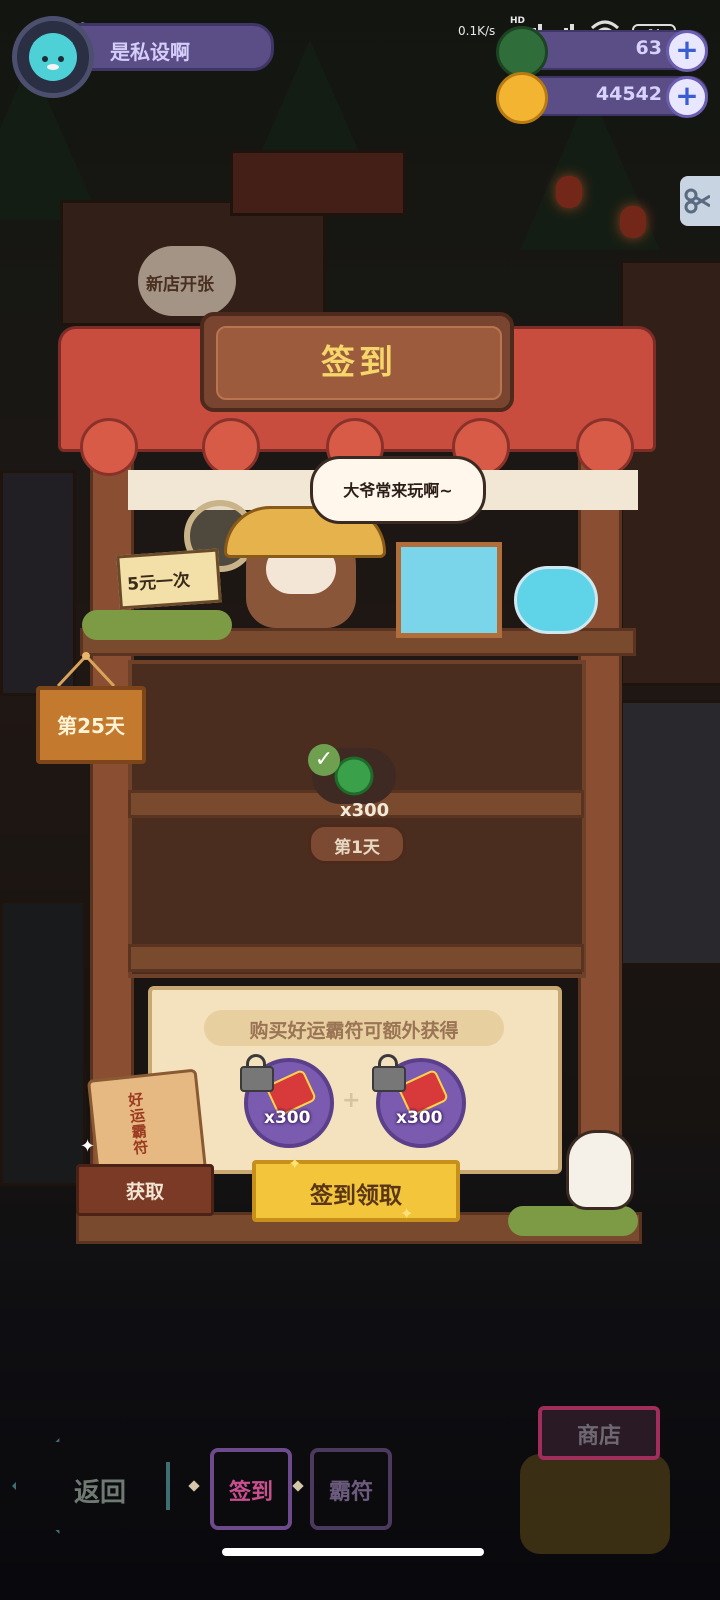  I want to click on cyan-cat-avatar-icon, so click(53, 57).